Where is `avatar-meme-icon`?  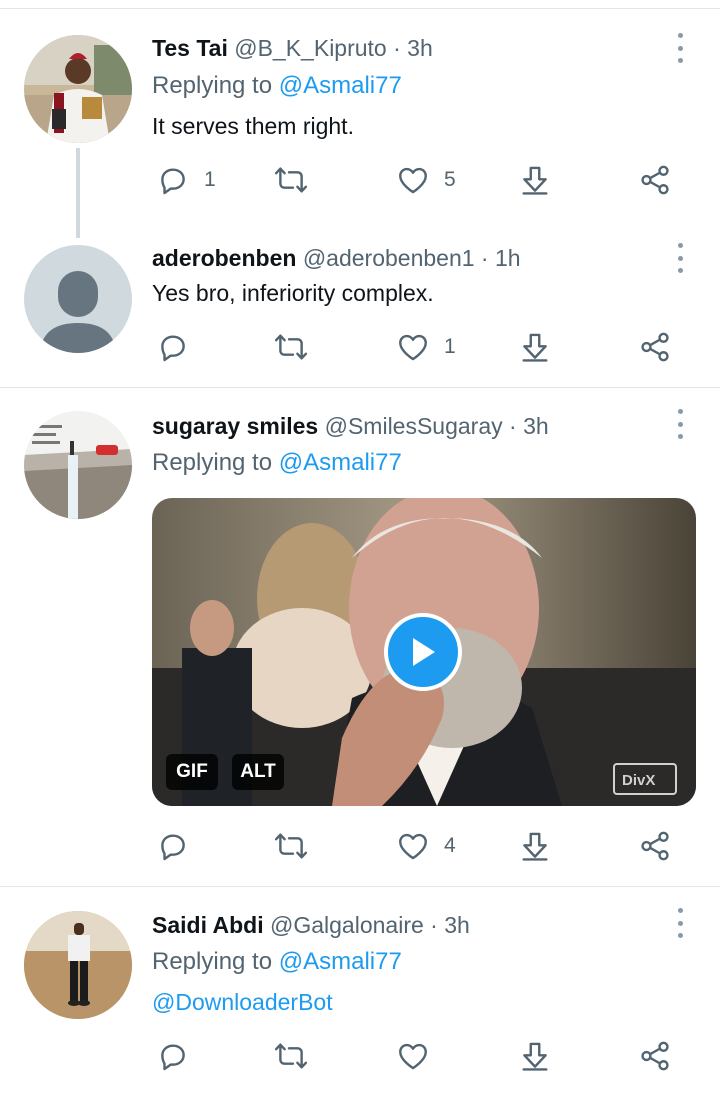 avatar-meme-icon is located at coordinates (78, 465).